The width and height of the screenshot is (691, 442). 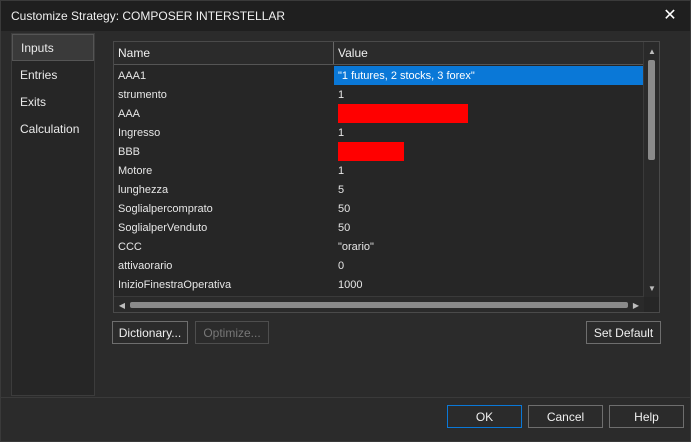 What do you see at coordinates (652, 288) in the screenshot?
I see `scroll-down-icon: ▼` at bounding box center [652, 288].